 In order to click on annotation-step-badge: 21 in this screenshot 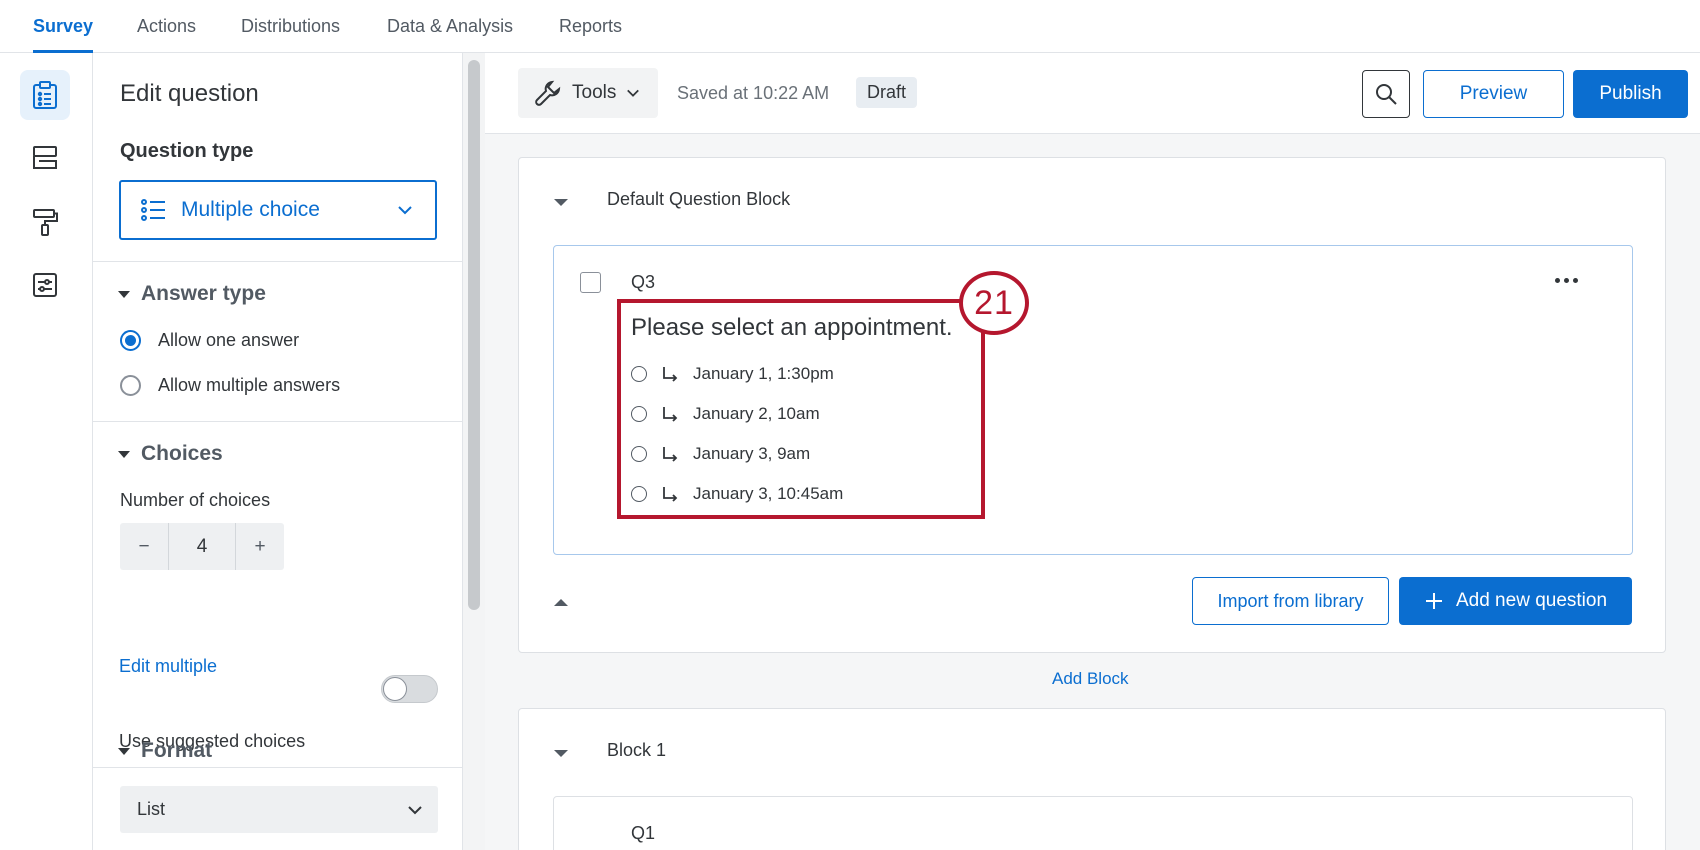, I will do `click(994, 303)`.